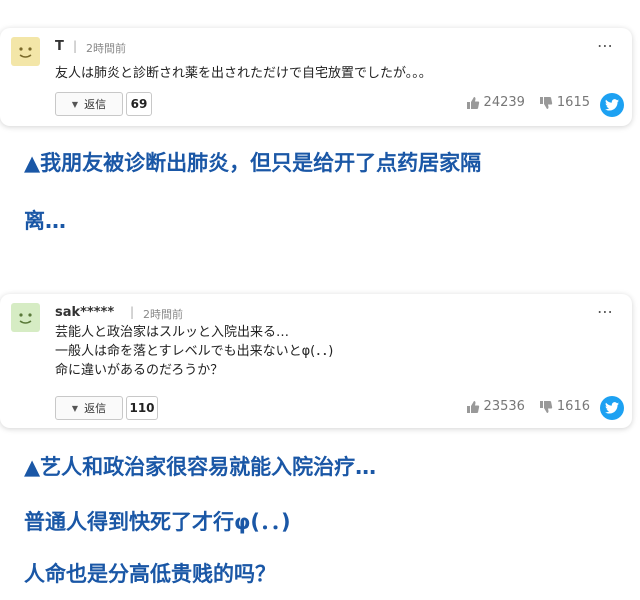 This screenshot has height=600, width=640. I want to click on comment-username: T, so click(59, 46).